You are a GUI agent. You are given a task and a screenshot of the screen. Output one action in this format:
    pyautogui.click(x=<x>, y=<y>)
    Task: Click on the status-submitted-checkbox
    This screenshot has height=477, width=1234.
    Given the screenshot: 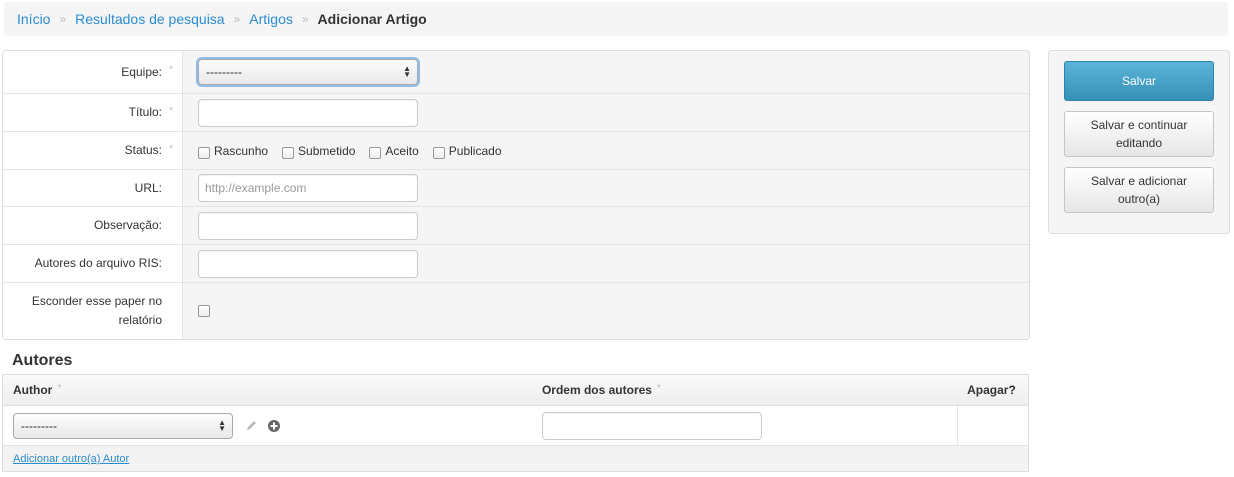 What is the action you would take?
    pyautogui.click(x=288, y=152)
    